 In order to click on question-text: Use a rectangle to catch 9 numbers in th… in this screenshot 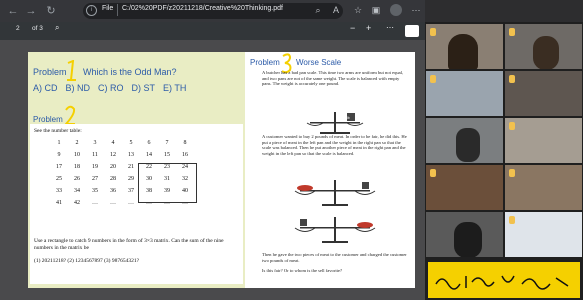, I will do `click(129, 244)`.